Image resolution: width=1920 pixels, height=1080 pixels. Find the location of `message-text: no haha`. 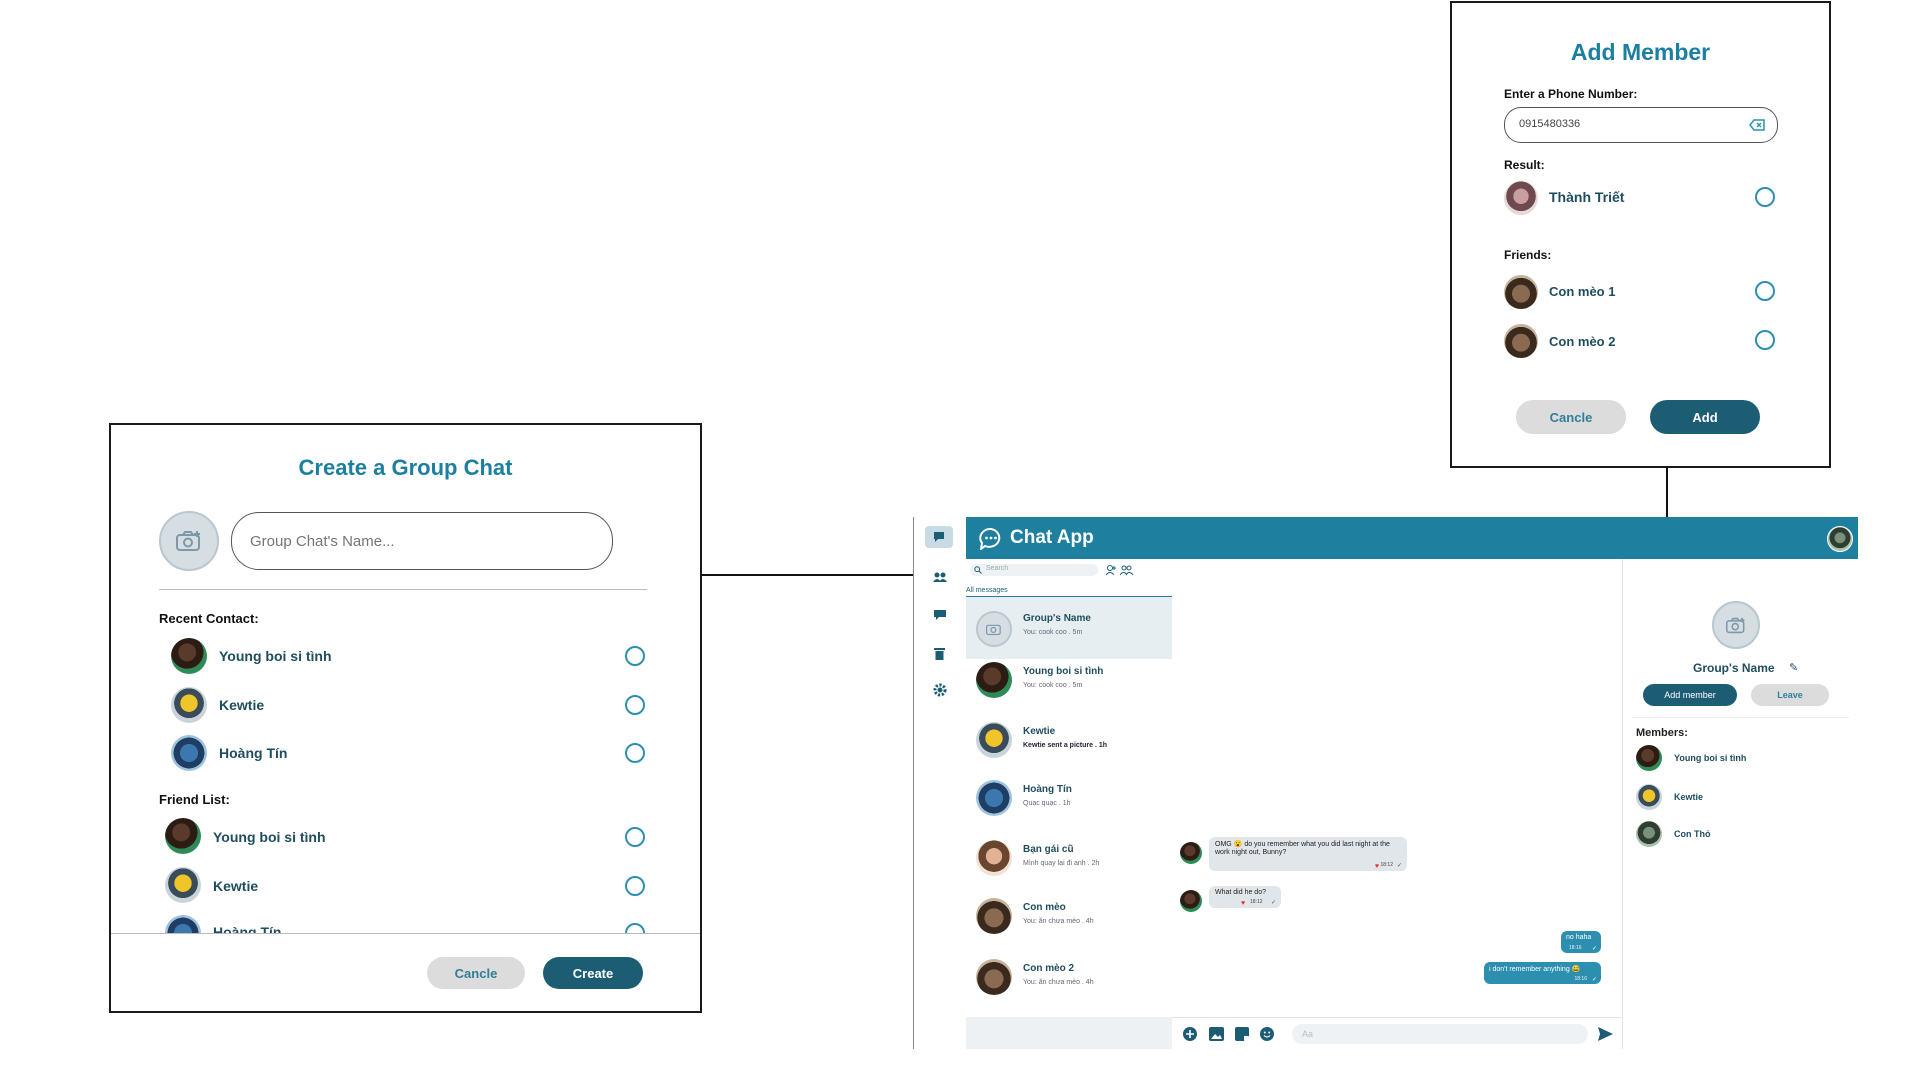

message-text: no haha is located at coordinates (1579, 937).